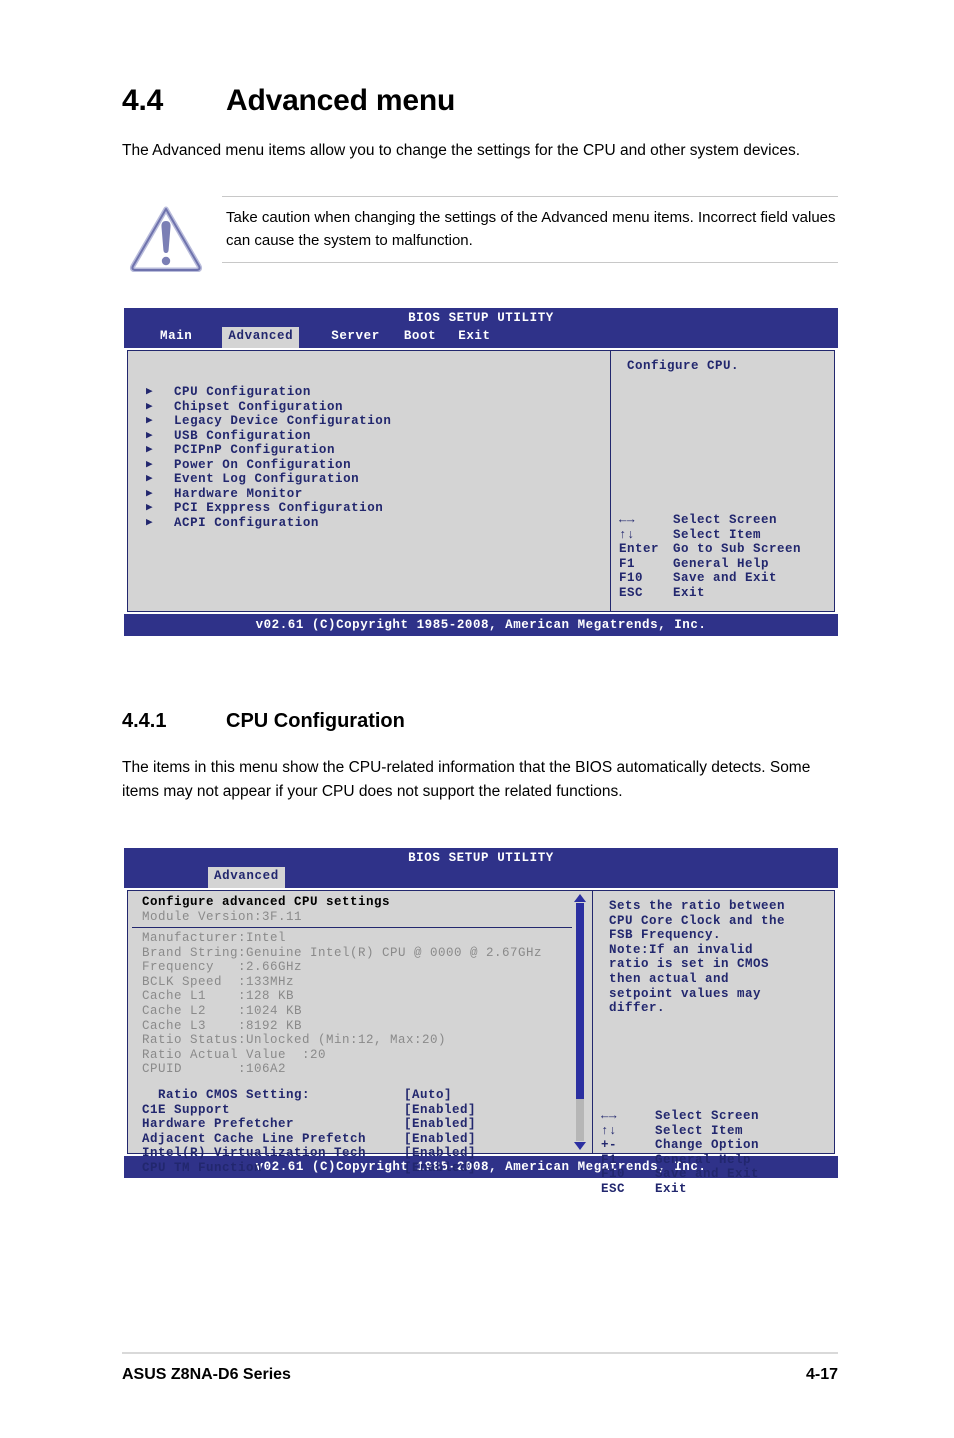 The image size is (954, 1438). I want to click on legend-key: Enter, so click(639, 549).